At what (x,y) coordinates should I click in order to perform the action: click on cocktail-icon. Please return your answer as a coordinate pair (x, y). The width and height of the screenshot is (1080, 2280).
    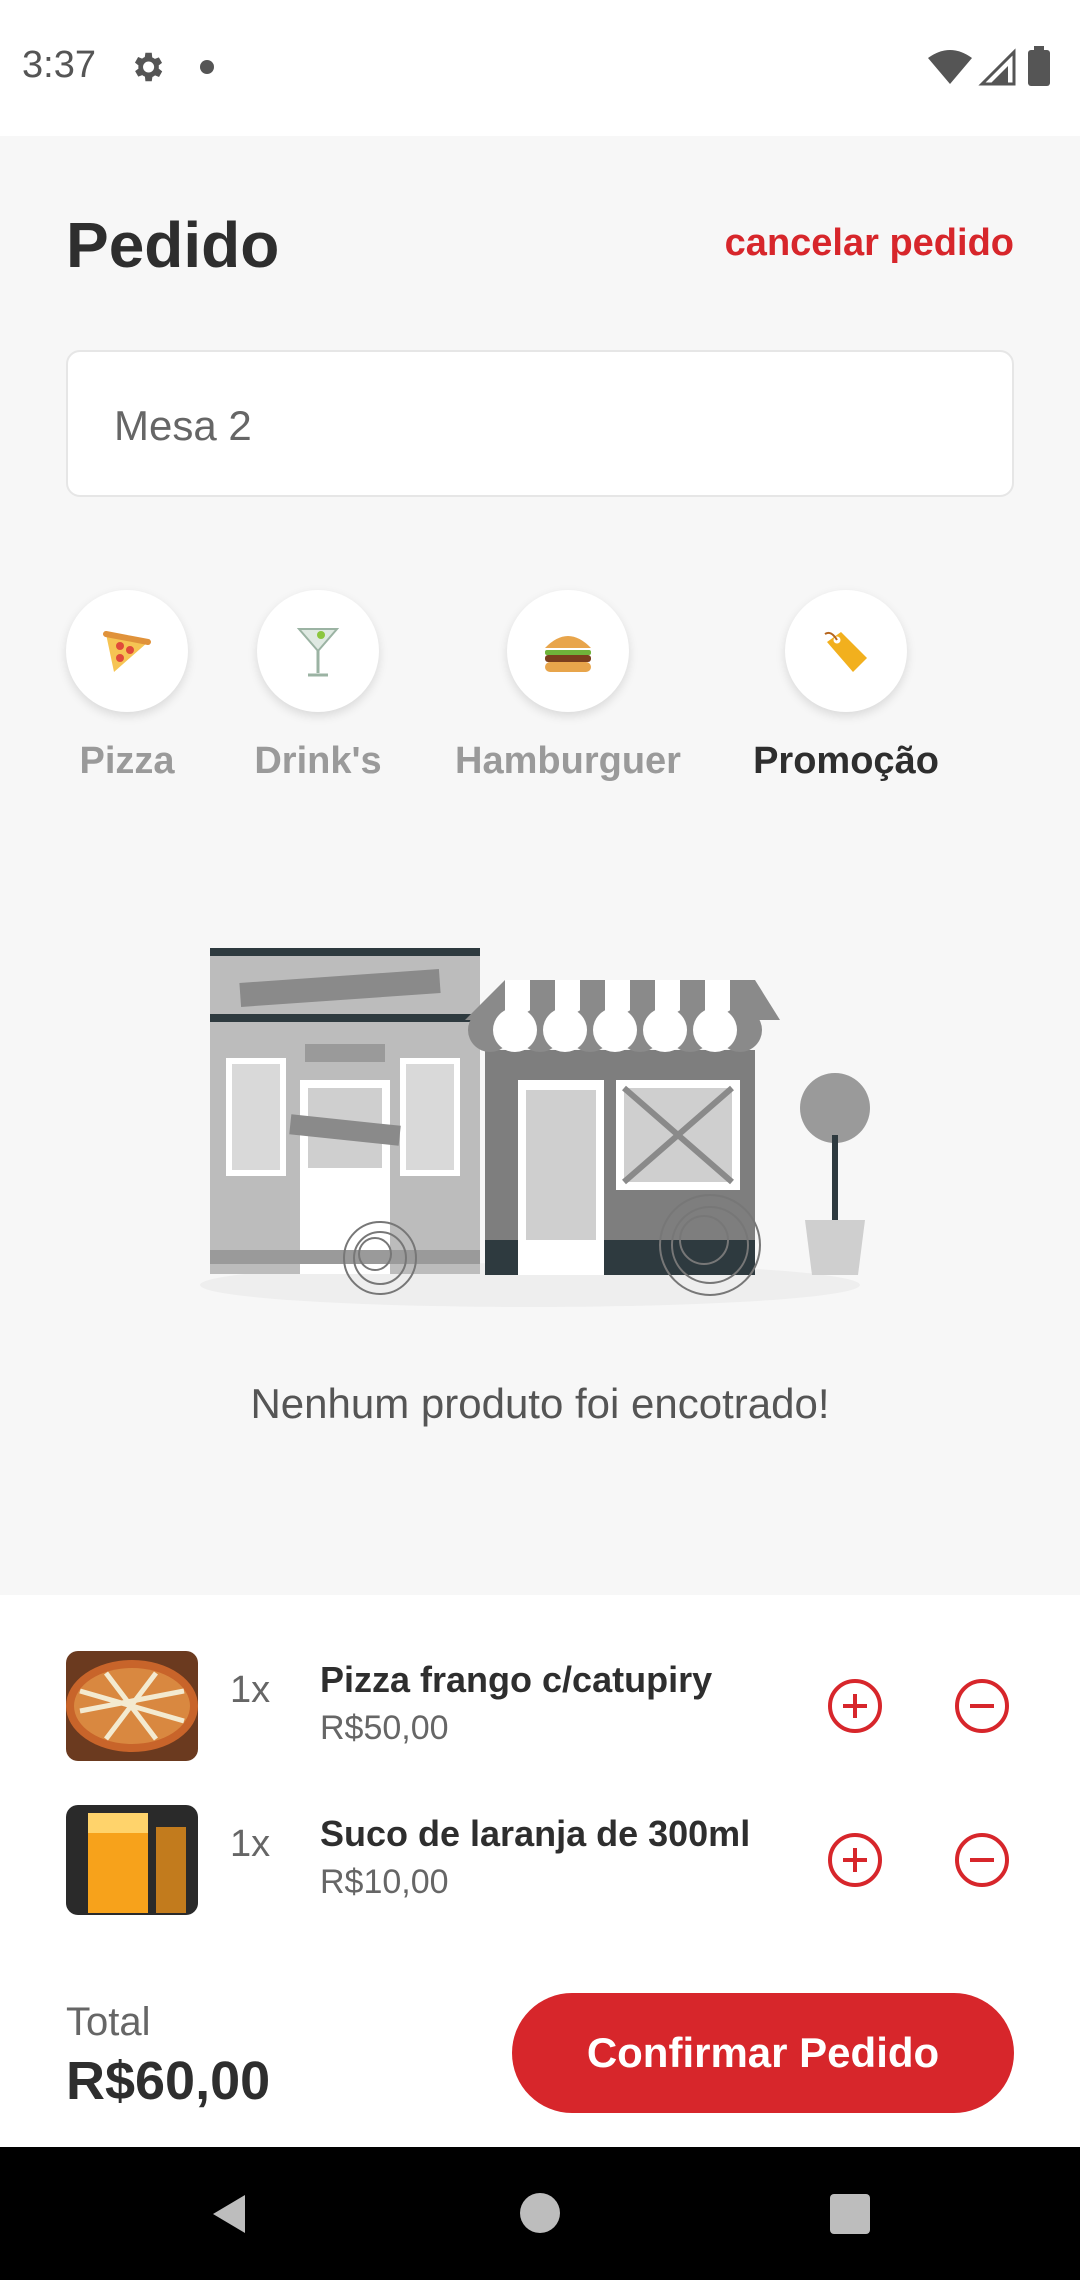
    Looking at the image, I should click on (318, 652).